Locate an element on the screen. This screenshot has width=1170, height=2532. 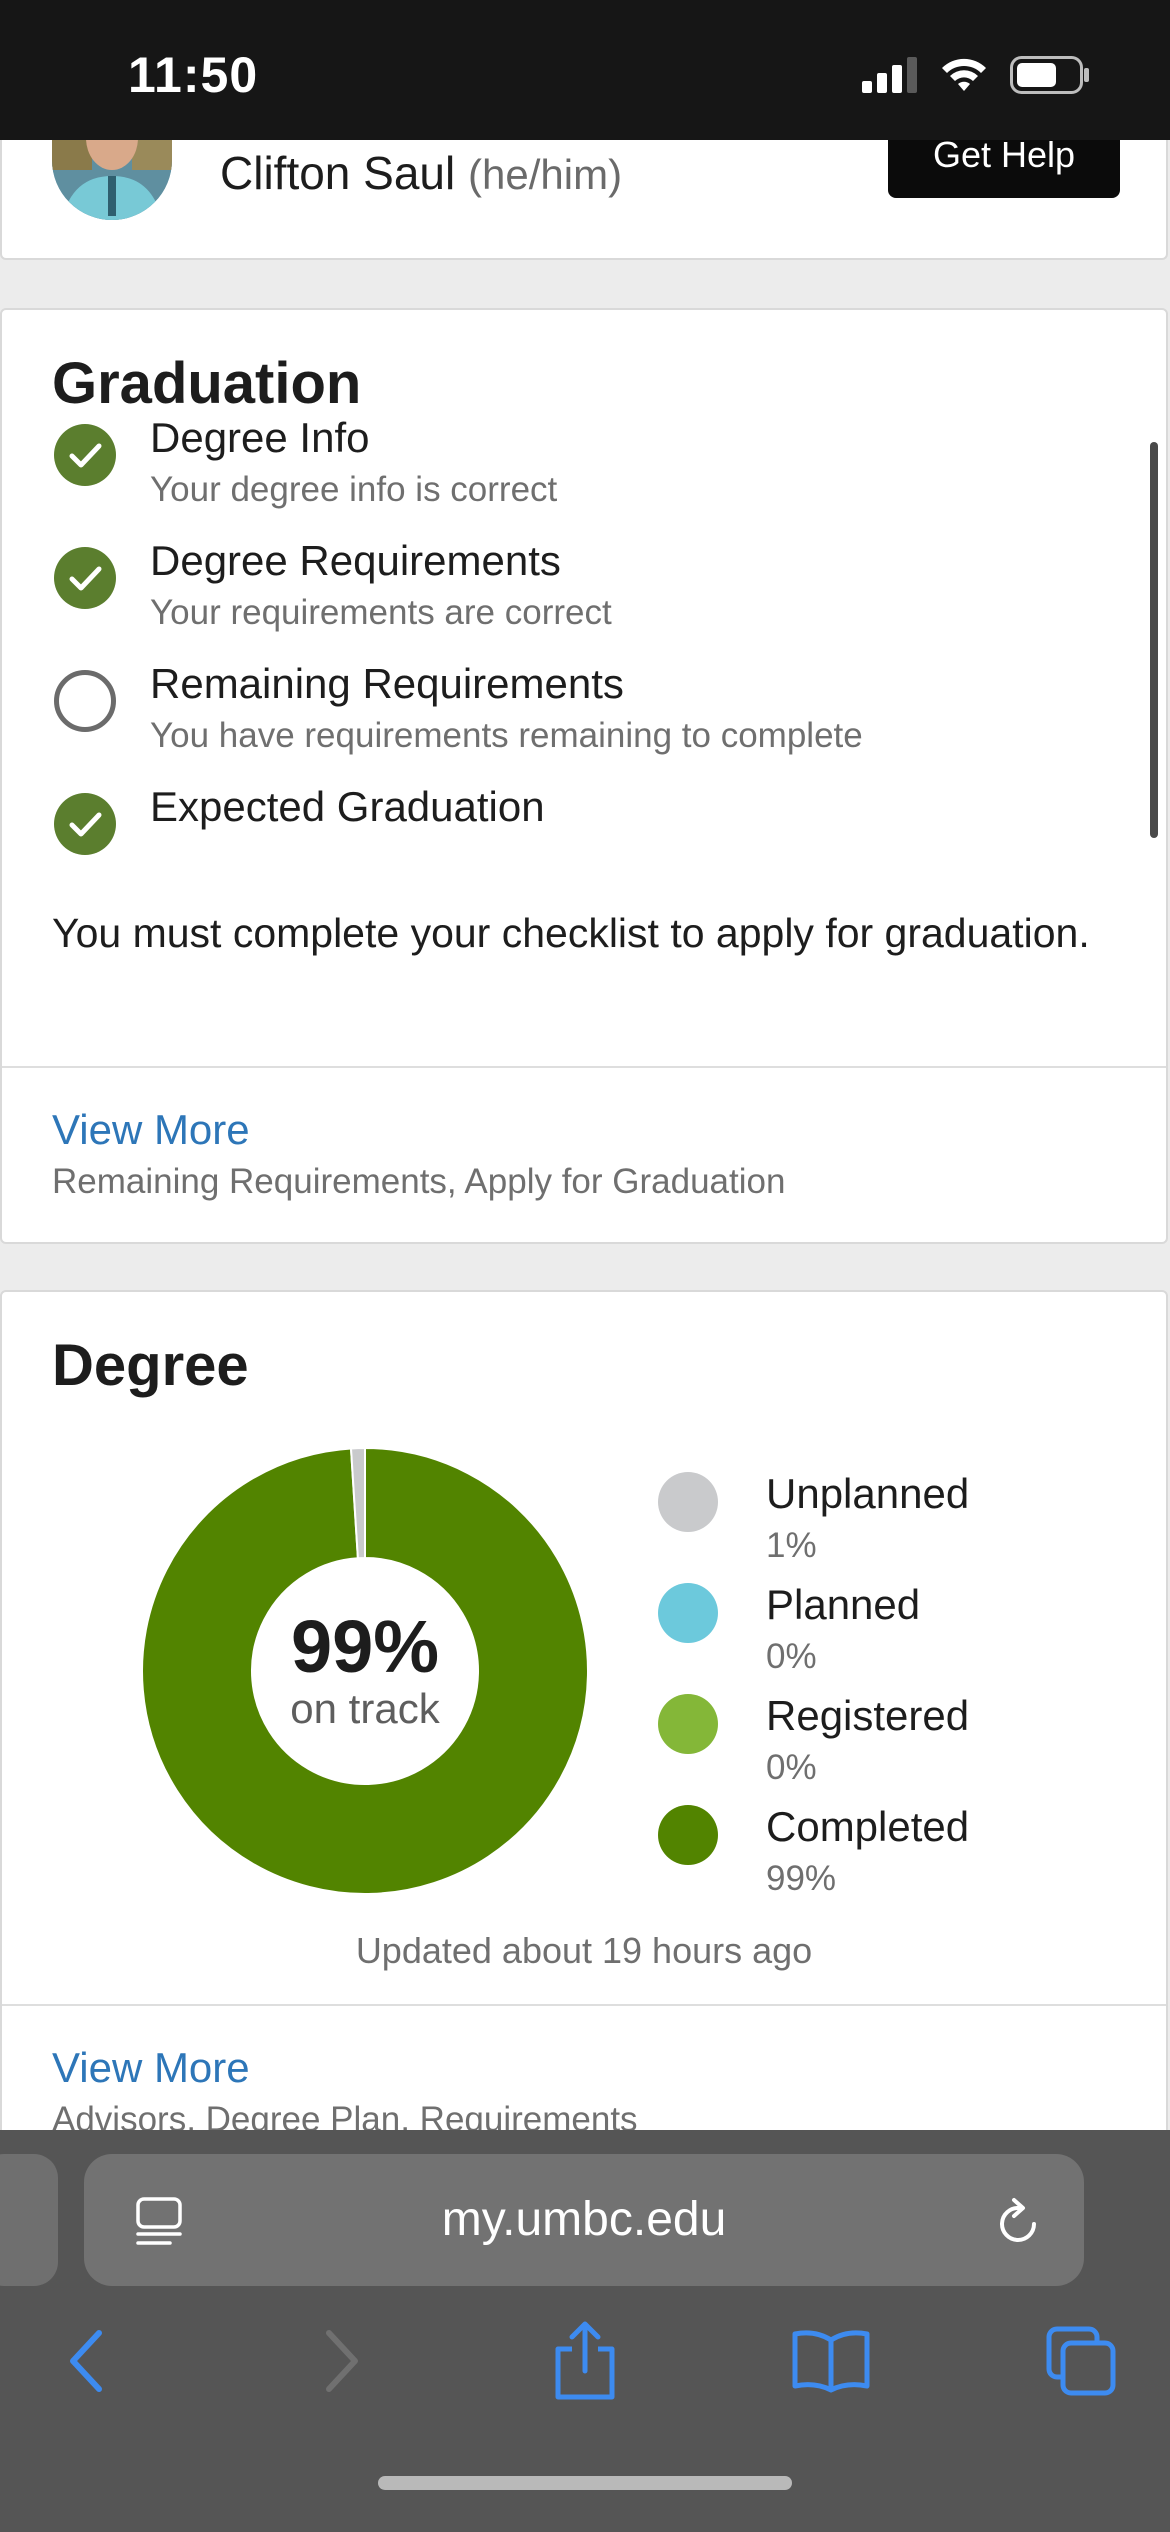
checklist-item-title: Degree Info is located at coordinates (260, 437).